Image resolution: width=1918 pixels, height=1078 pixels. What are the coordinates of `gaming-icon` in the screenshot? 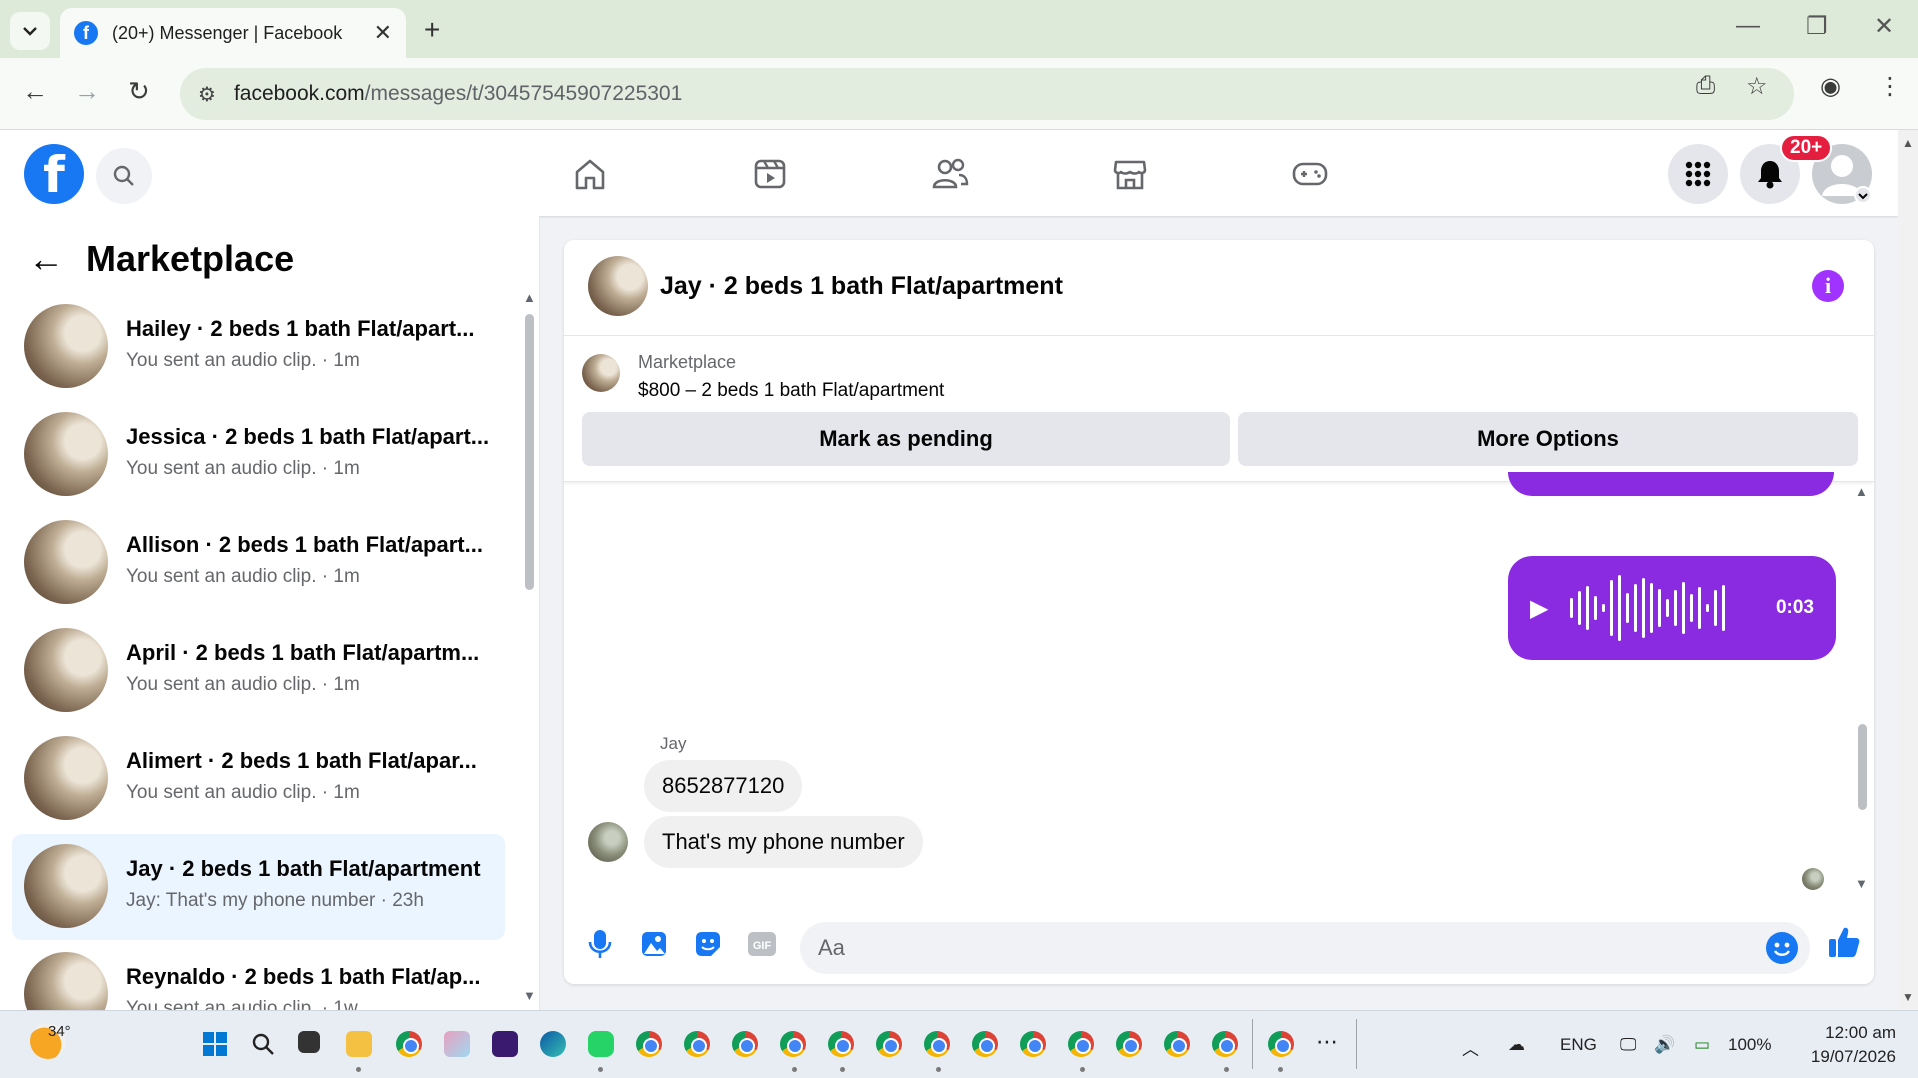 It's located at (1310, 174).